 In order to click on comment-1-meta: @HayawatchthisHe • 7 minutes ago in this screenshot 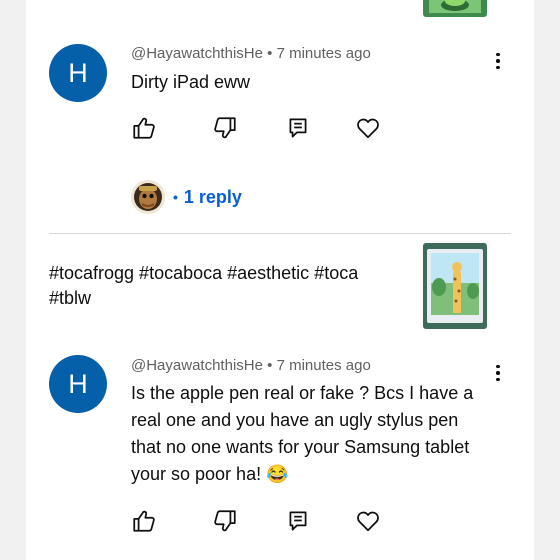, I will do `click(251, 53)`.